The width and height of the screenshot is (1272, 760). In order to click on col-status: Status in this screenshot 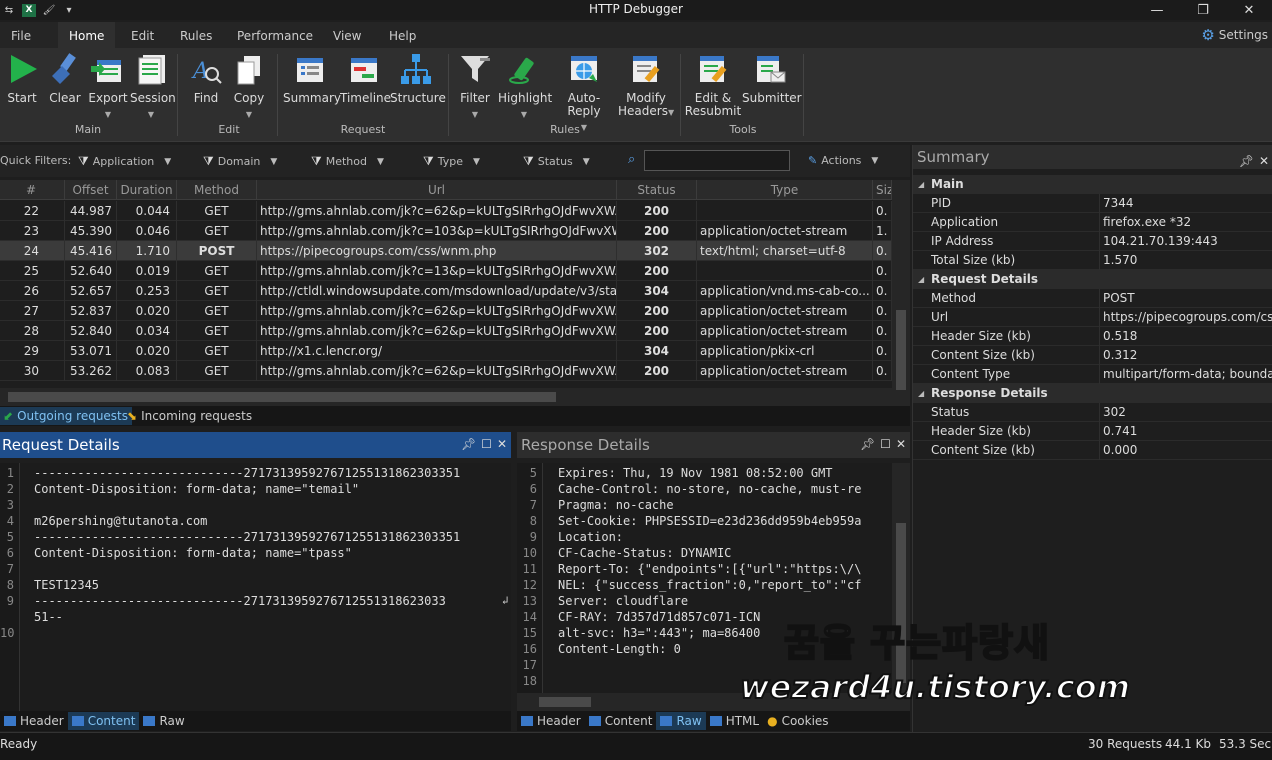, I will do `click(657, 190)`.